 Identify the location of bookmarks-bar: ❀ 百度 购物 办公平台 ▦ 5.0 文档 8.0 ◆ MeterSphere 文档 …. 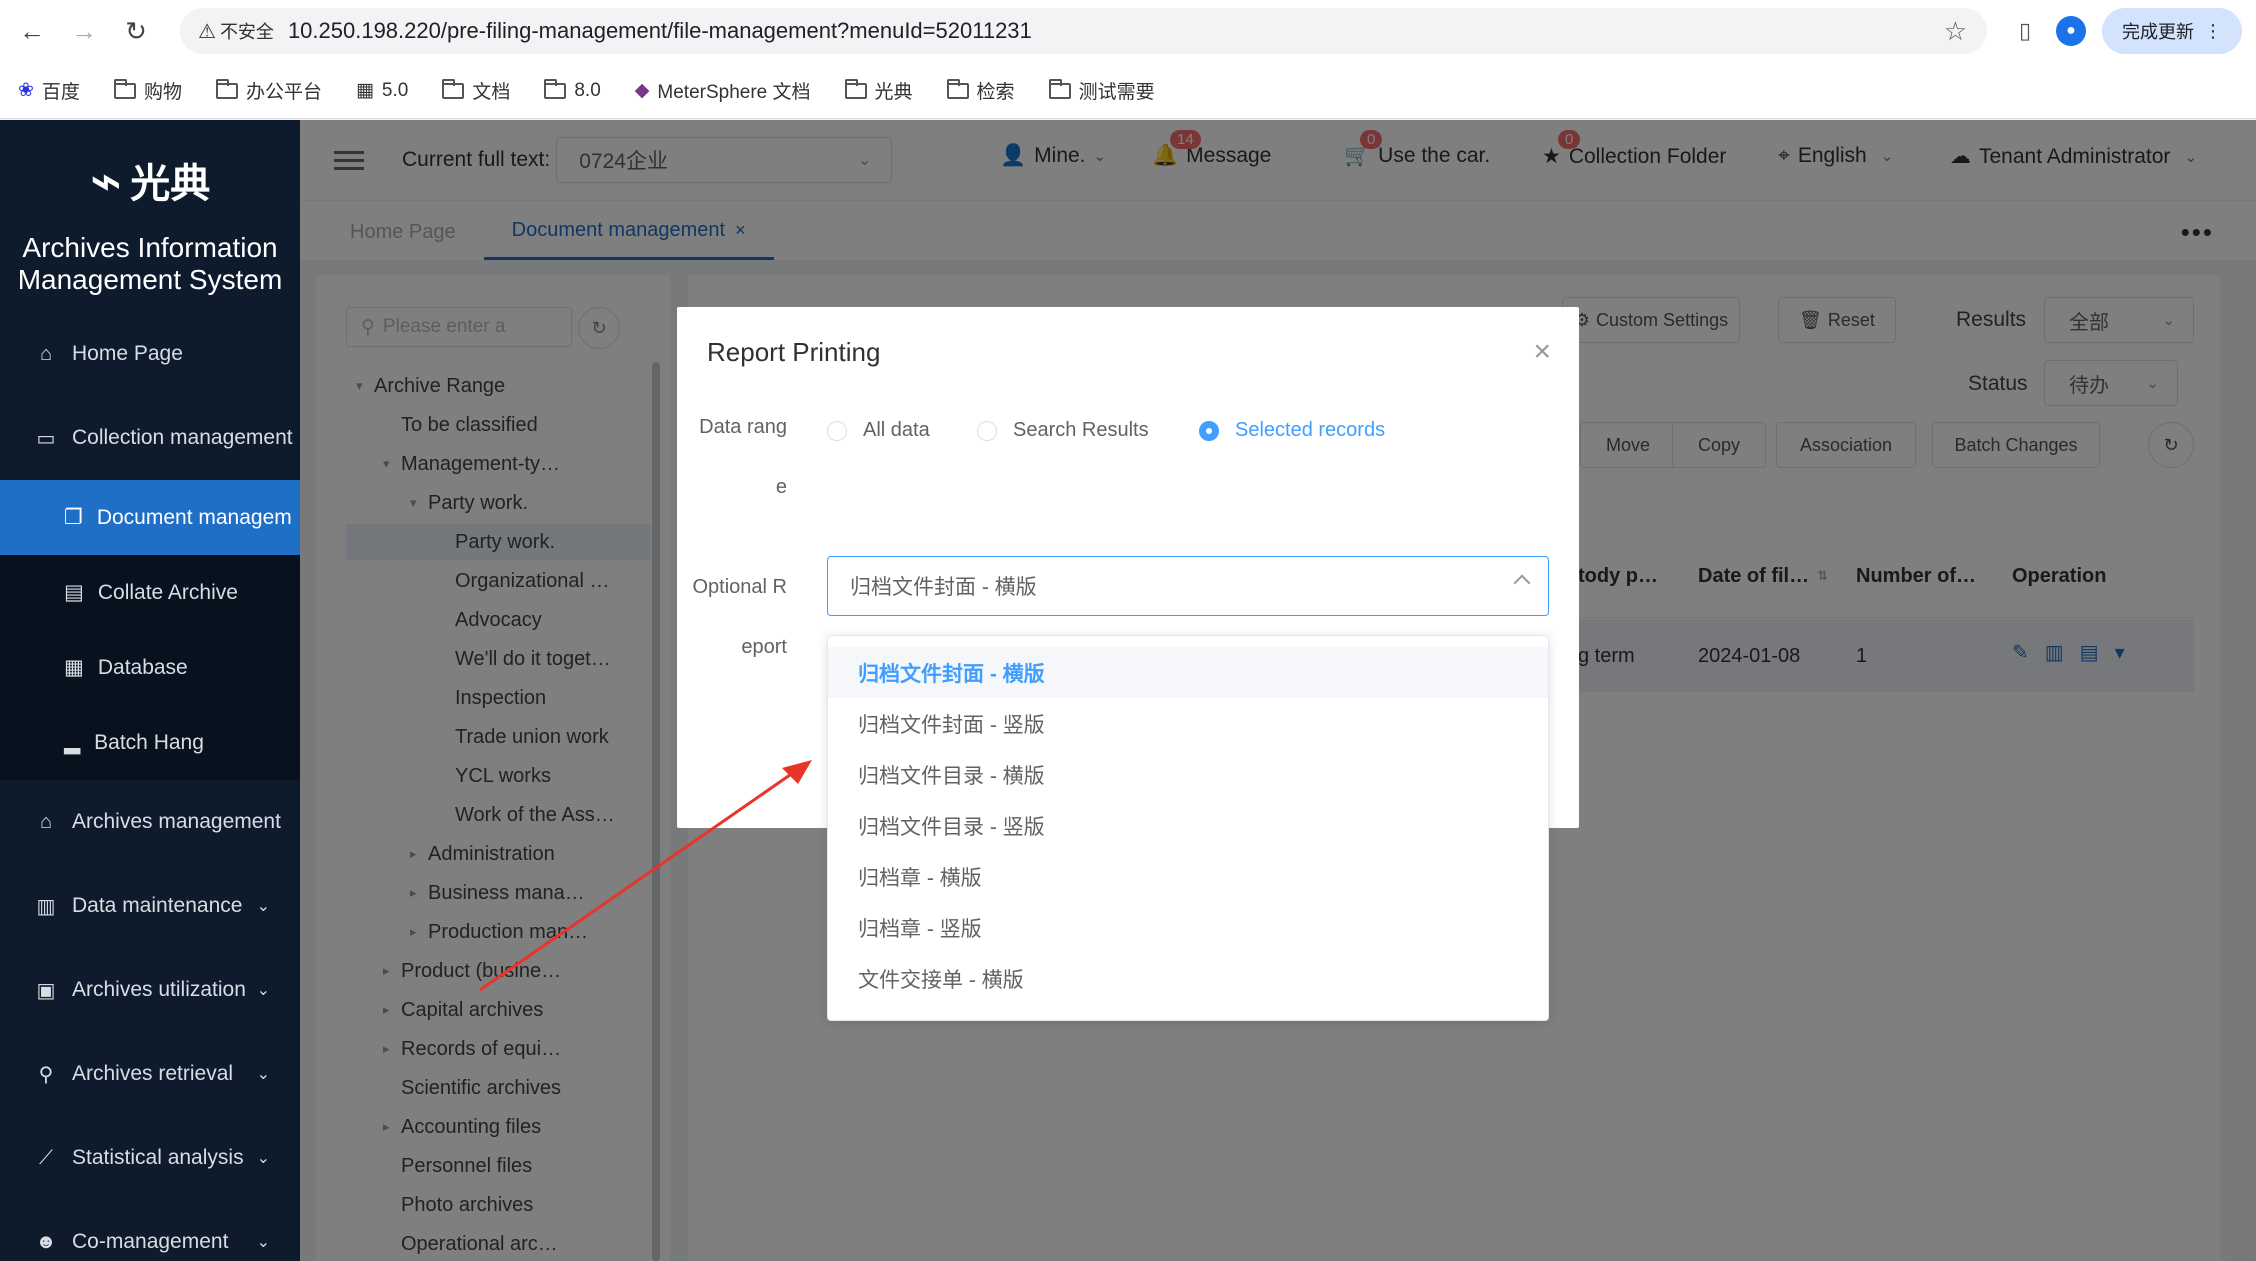
(1128, 91).